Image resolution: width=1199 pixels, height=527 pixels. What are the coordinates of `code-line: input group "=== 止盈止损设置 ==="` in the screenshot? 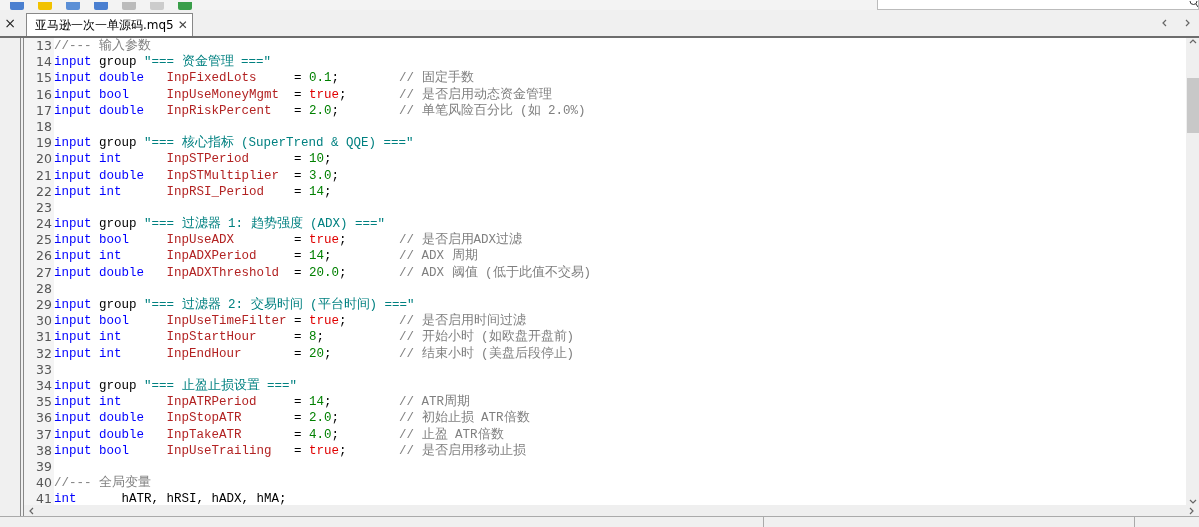 It's located at (176, 386).